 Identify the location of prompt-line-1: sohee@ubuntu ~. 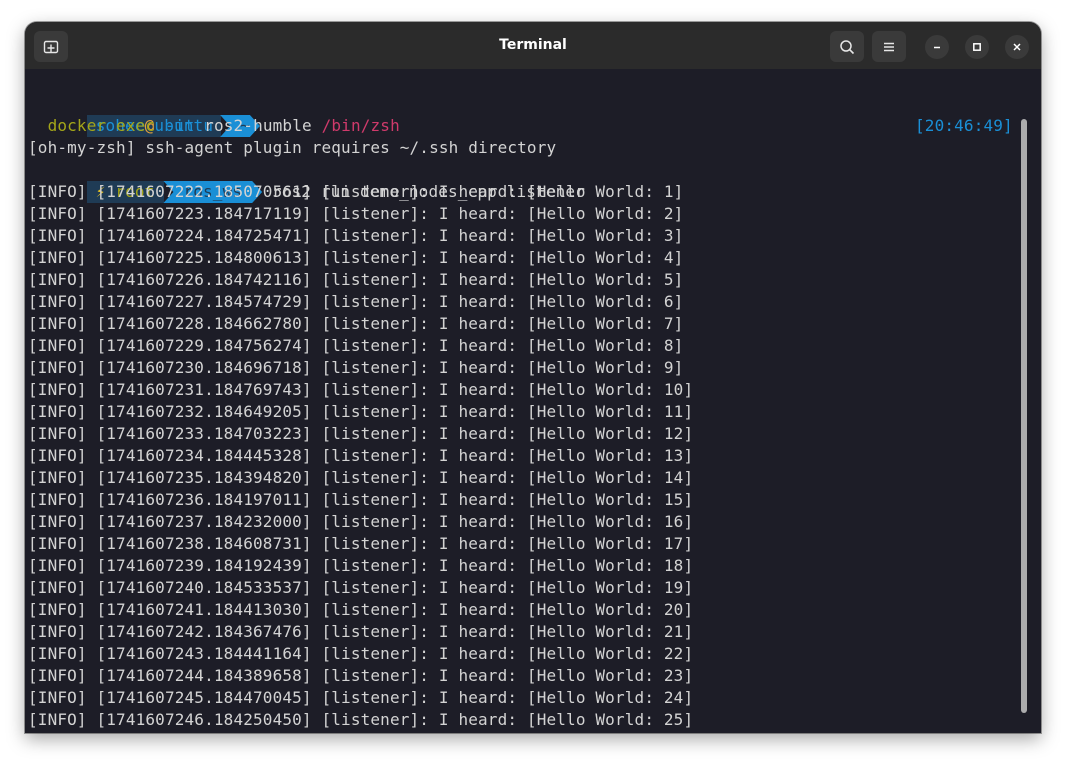
(144, 115).